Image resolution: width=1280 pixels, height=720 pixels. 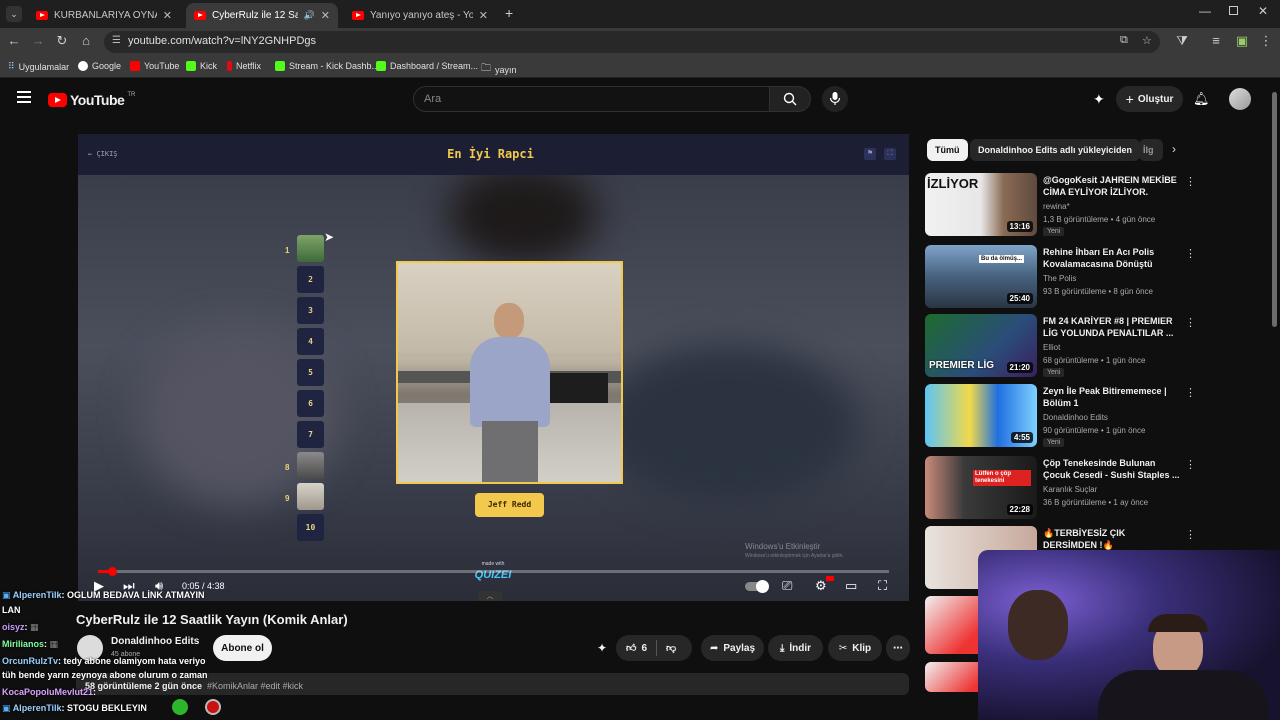 What do you see at coordinates (201, 66) in the screenshot?
I see `bookmark-kick: Kick` at bounding box center [201, 66].